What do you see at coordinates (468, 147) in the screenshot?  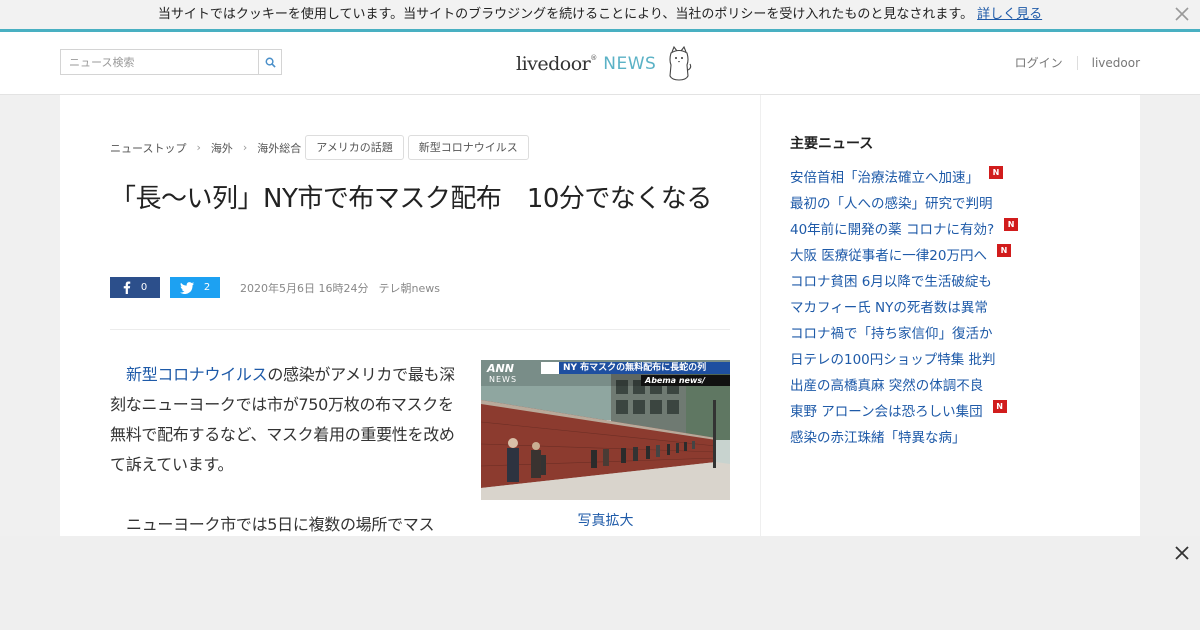 I see `tag-coronavirus: 新型コロナウイルス` at bounding box center [468, 147].